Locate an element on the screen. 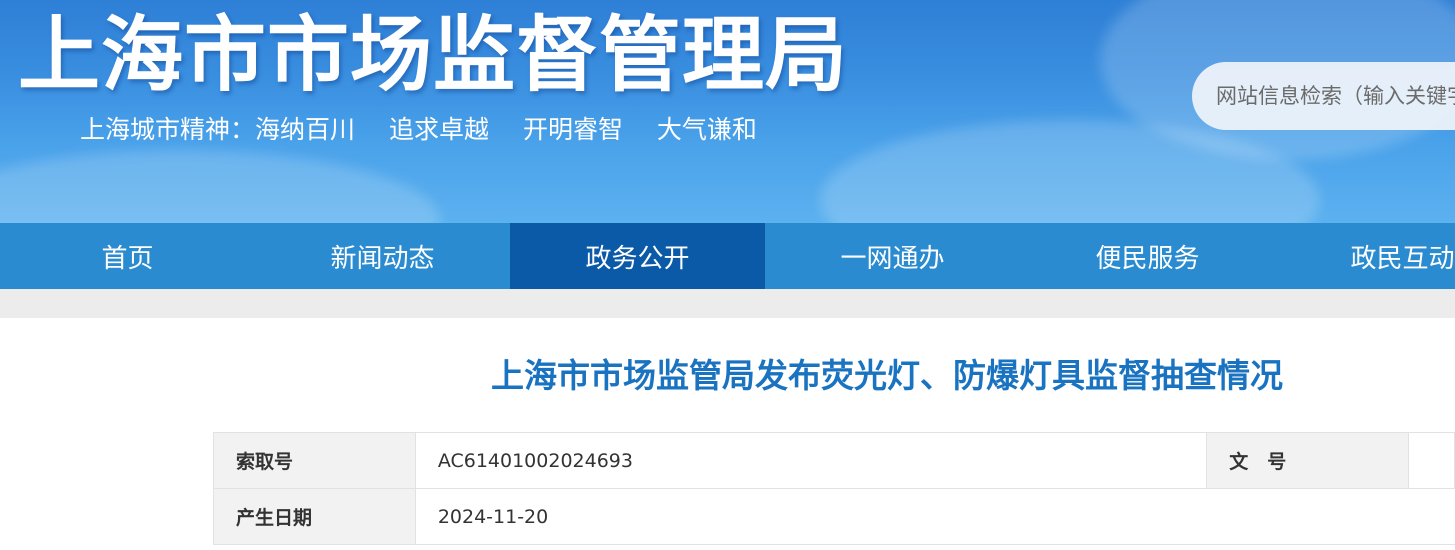  city-spirit-slogan: 上海城市精神：海纳百川 追求卓越 开明睿智 大气谦和 is located at coordinates (431, 130).